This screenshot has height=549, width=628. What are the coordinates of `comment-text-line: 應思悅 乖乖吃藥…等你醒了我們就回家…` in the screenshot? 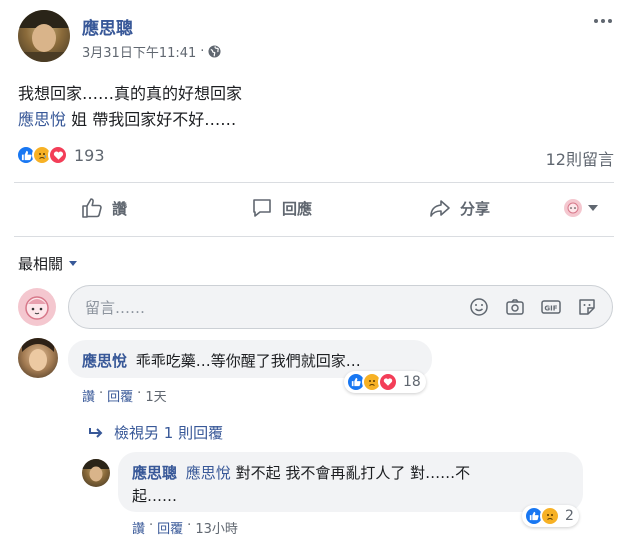 It's located at (221, 360).